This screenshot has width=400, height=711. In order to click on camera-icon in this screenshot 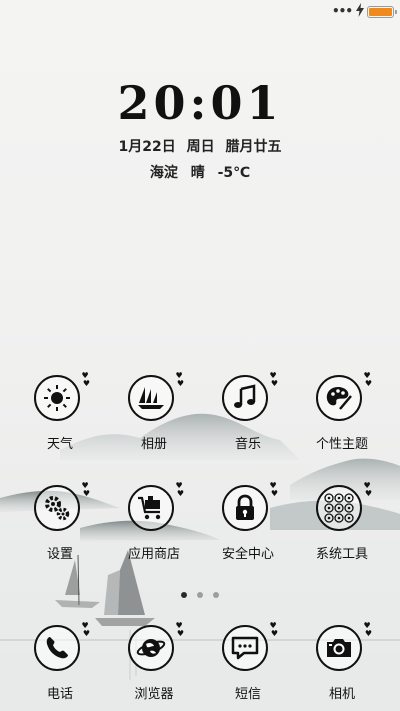, I will do `click(339, 648)`.